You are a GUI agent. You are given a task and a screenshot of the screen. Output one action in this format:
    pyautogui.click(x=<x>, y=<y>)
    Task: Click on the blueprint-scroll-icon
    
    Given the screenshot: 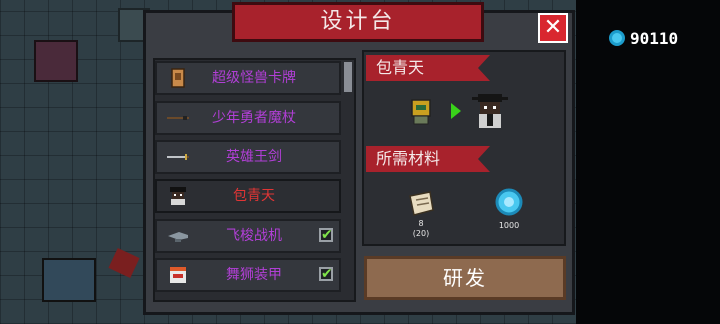 What is the action you would take?
    pyautogui.click(x=421, y=203)
    